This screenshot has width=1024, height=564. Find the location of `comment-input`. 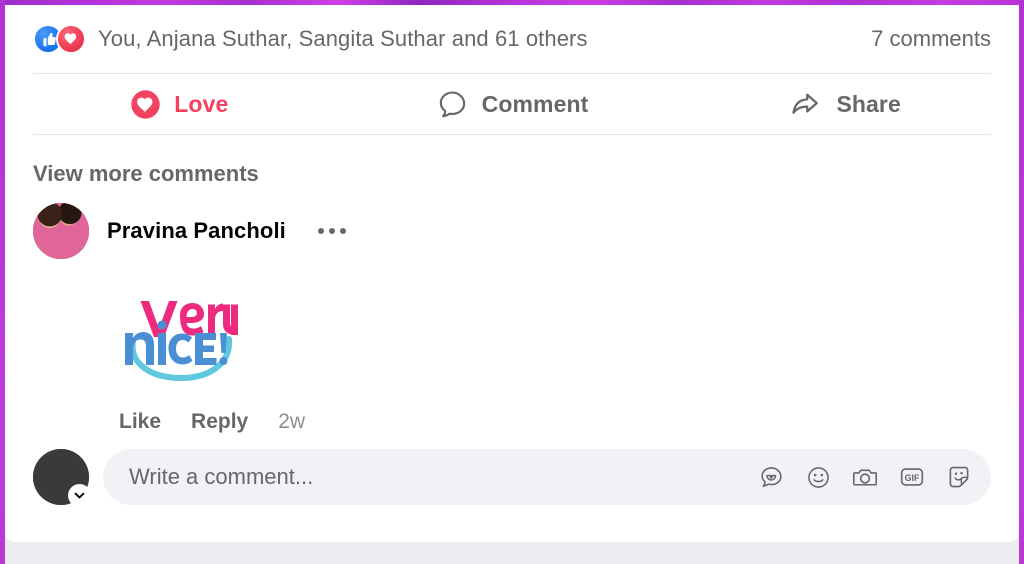

comment-input is located at coordinates (437, 477).